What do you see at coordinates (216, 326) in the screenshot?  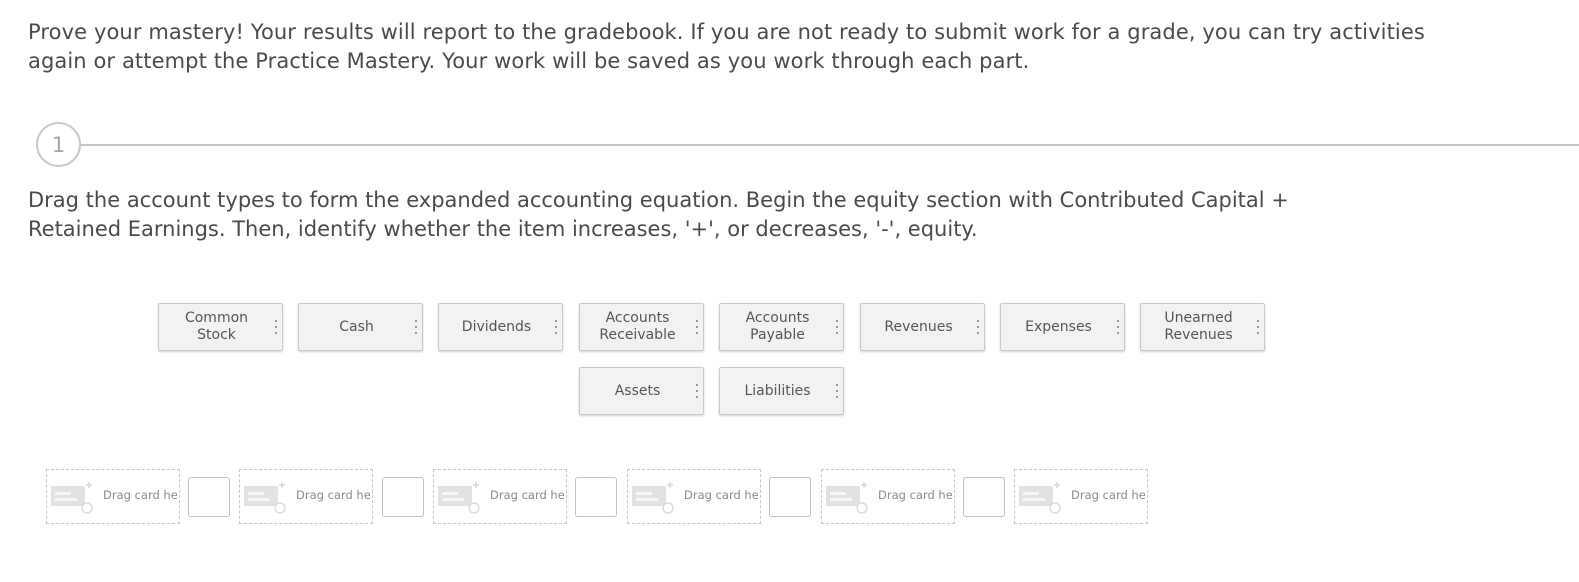 I see `card-label: Common Stock` at bounding box center [216, 326].